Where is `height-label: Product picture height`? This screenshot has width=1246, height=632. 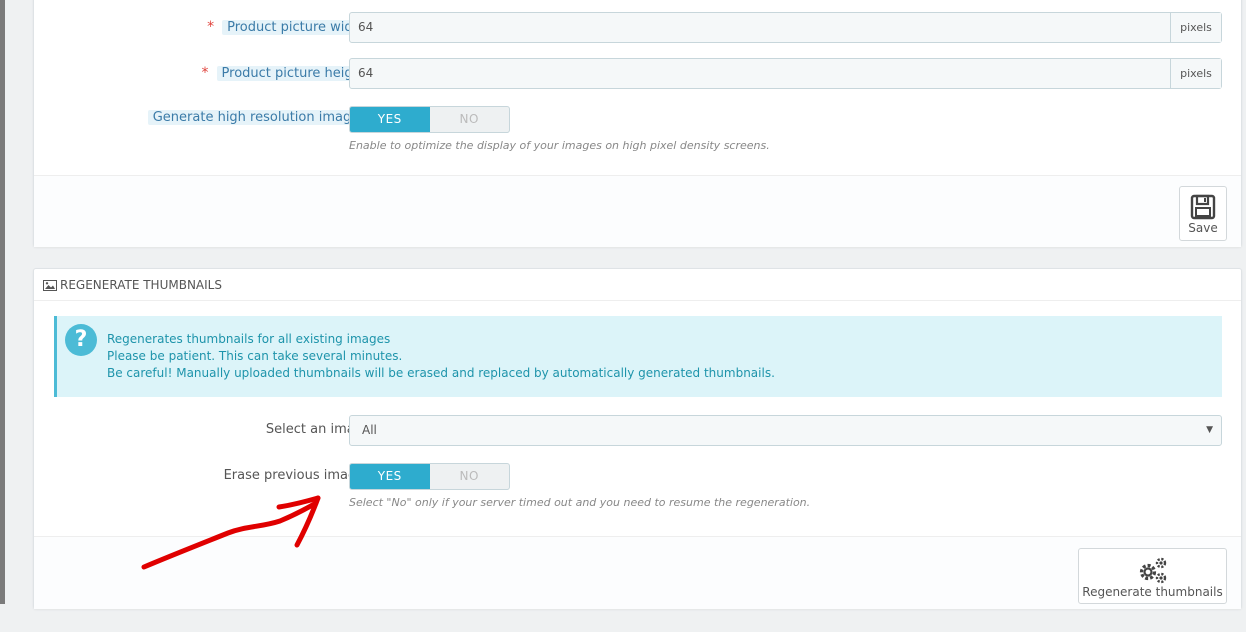
height-label: Product picture height is located at coordinates (293, 73).